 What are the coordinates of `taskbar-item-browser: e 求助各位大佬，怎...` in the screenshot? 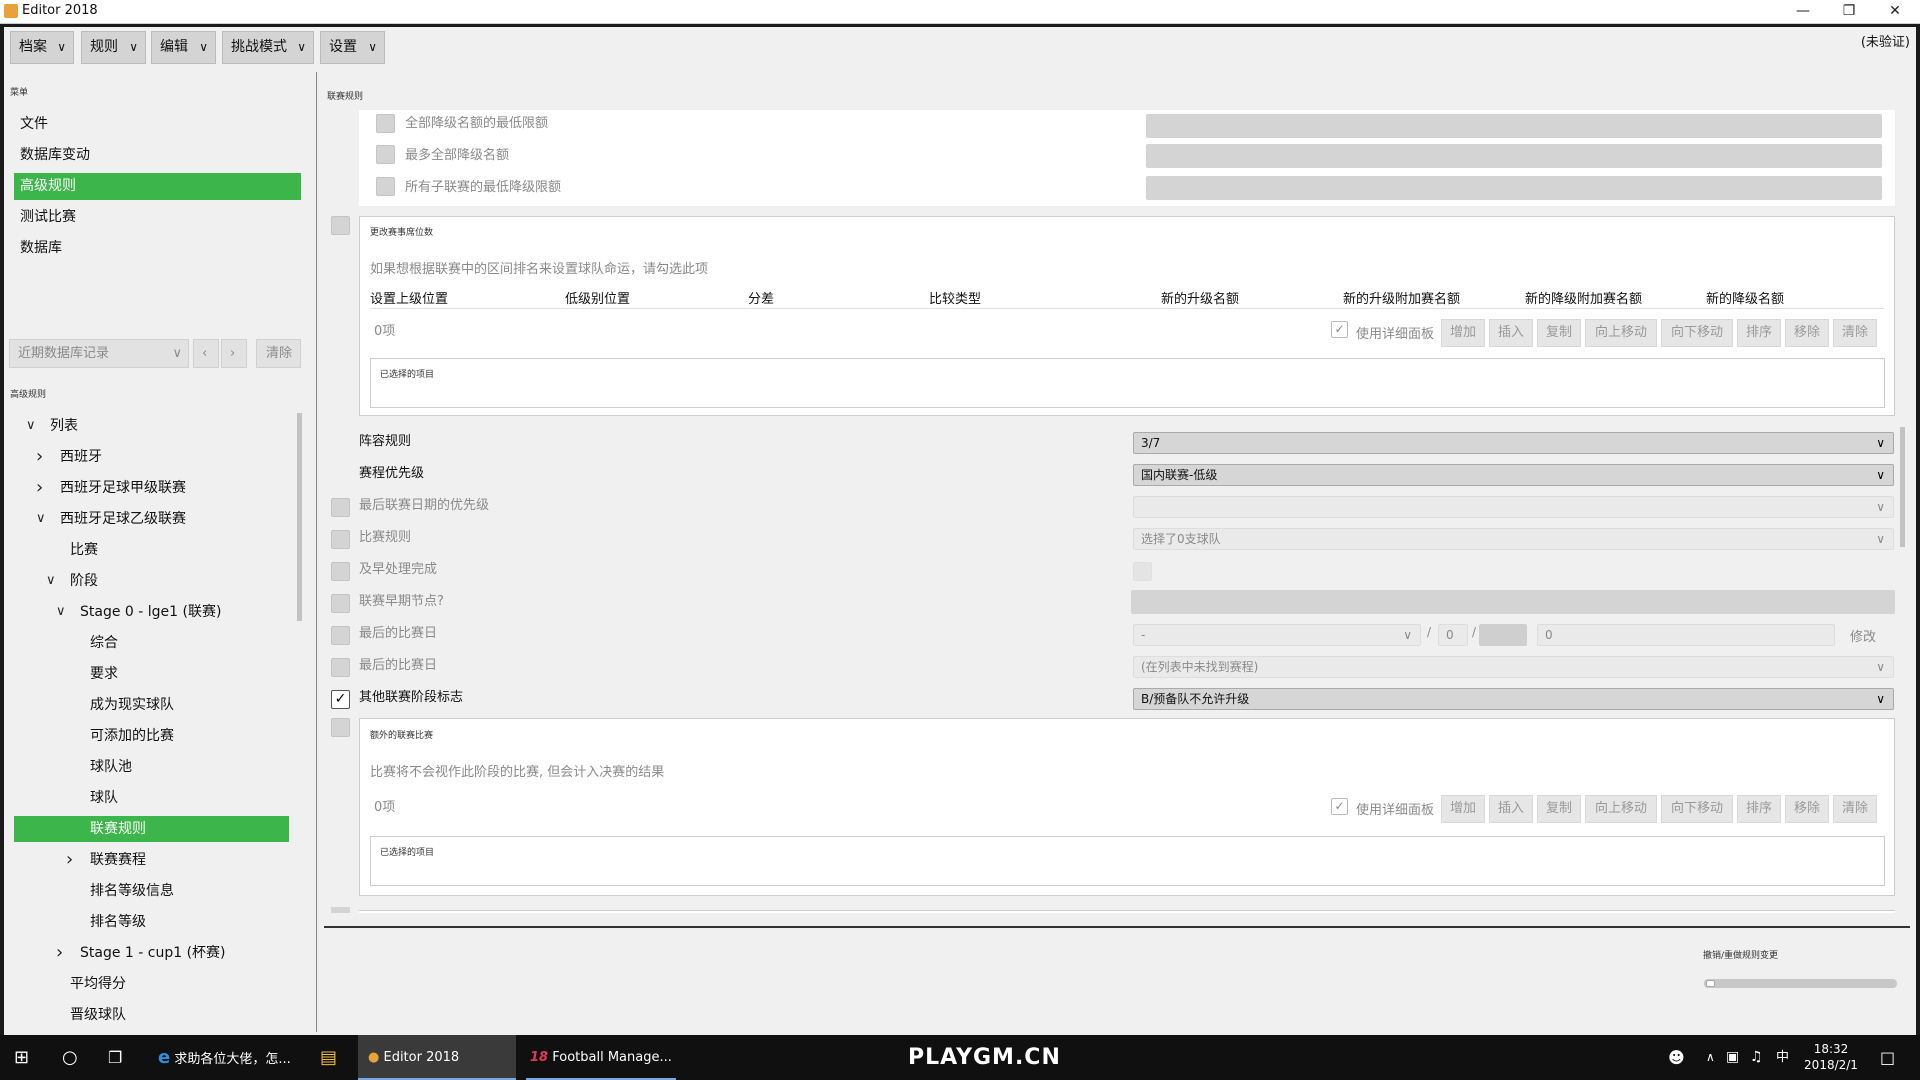 It's located at (228, 1057).